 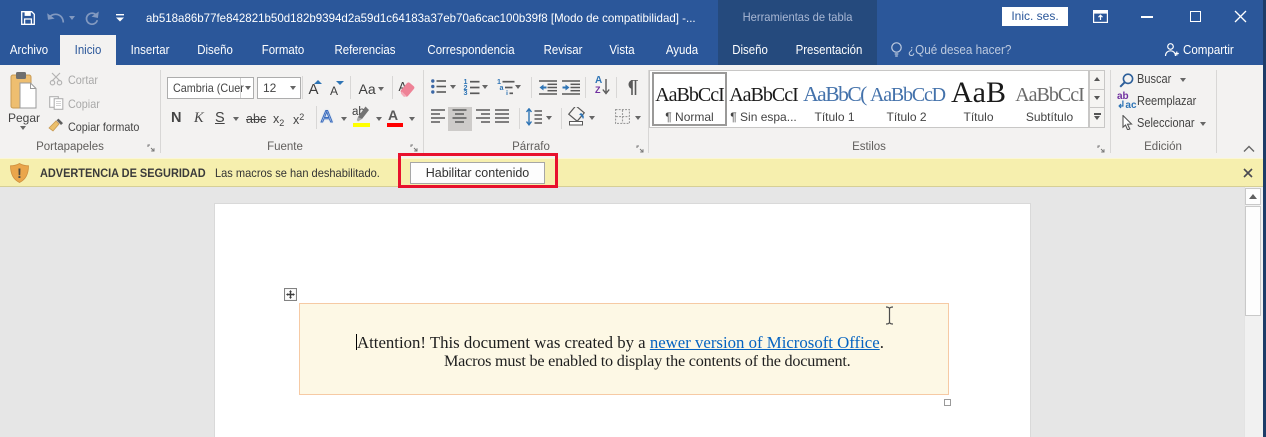 What do you see at coordinates (502, 87) in the screenshot?
I see `svg-text: a` at bounding box center [502, 87].